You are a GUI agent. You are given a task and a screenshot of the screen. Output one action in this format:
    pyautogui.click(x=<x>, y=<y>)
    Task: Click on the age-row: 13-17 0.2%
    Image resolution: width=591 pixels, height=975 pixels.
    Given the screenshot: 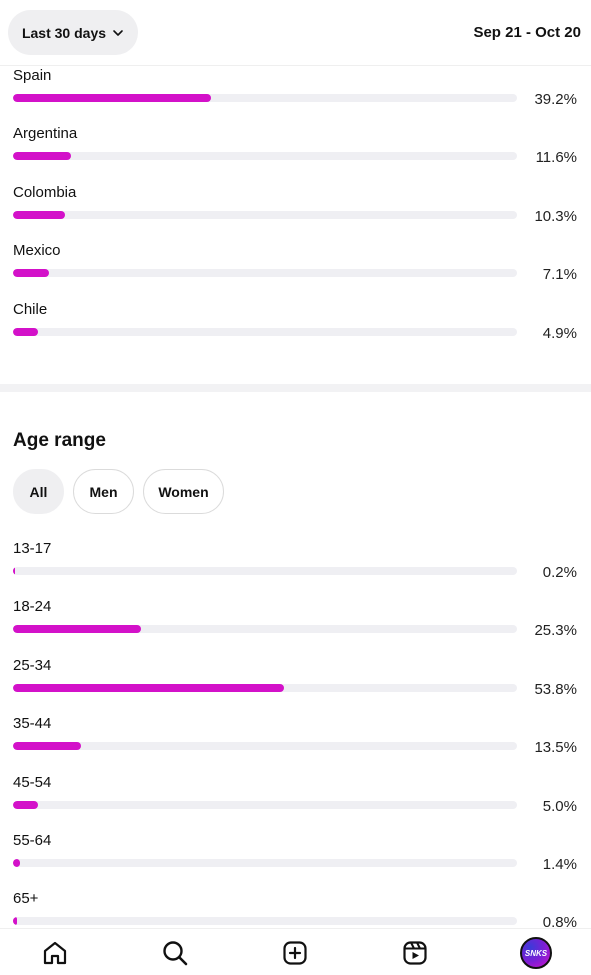 What is the action you would take?
    pyautogui.click(x=295, y=569)
    